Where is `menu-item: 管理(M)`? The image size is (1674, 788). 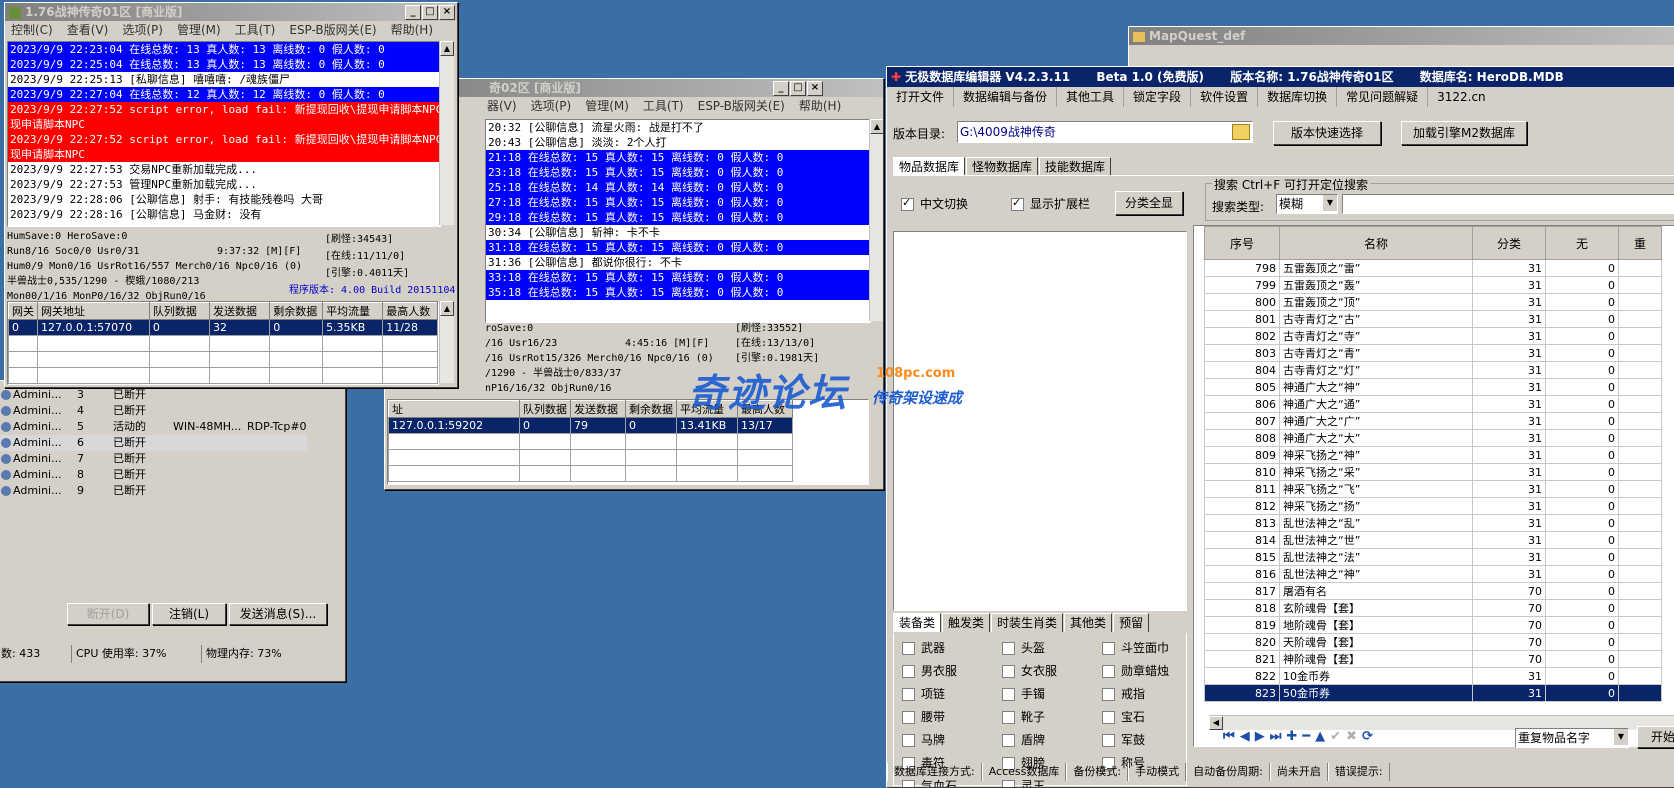
menu-item: 管理(M) is located at coordinates (199, 30).